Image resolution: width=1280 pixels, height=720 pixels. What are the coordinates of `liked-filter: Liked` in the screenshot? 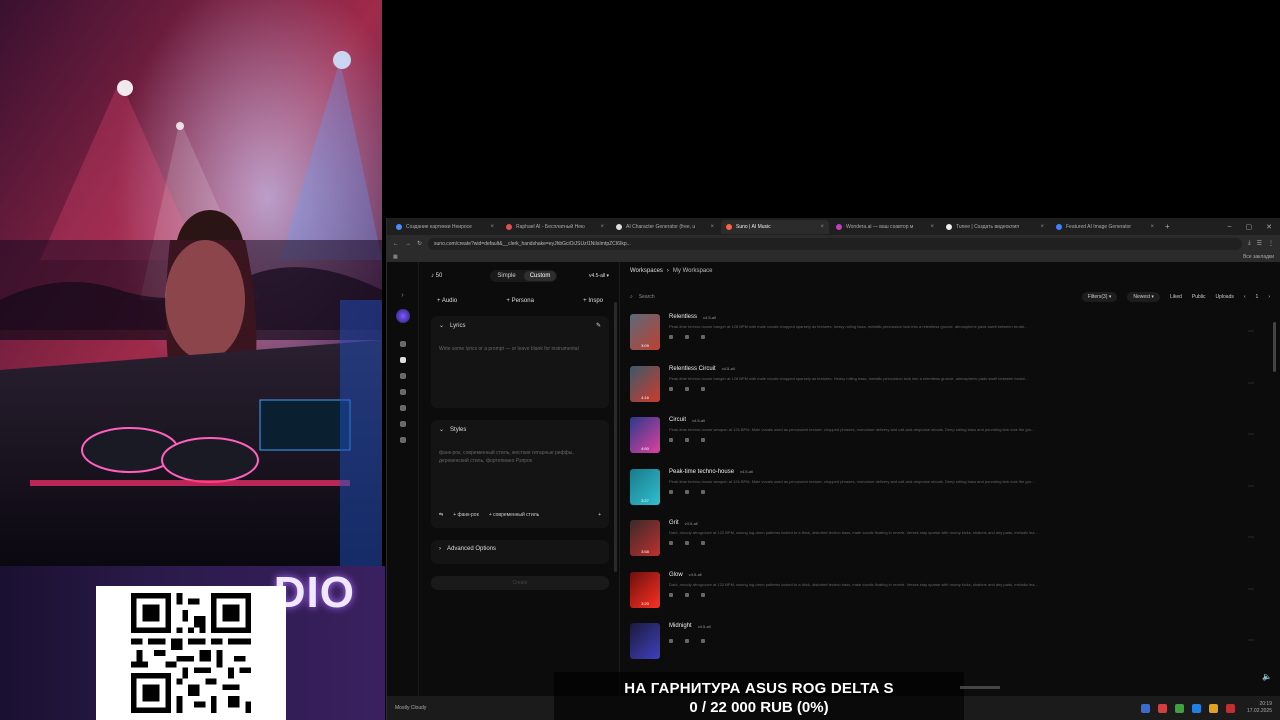 It's located at (1176, 297).